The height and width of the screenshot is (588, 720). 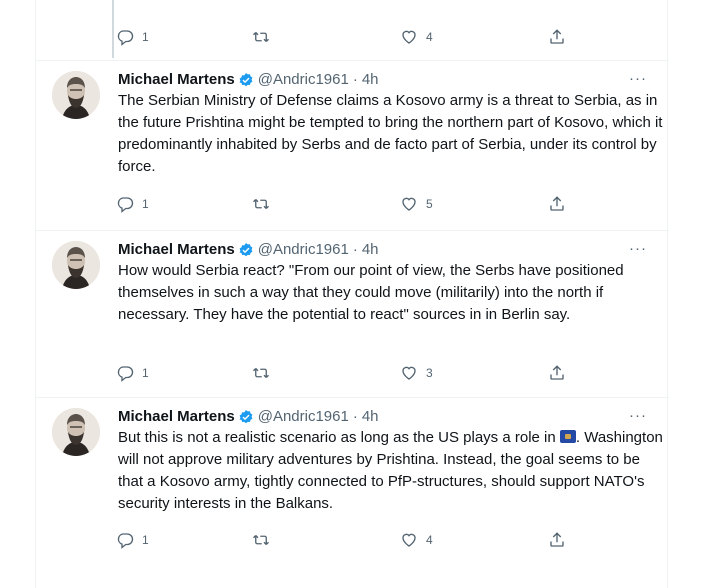 I want to click on like-button: 3, so click(x=416, y=373).